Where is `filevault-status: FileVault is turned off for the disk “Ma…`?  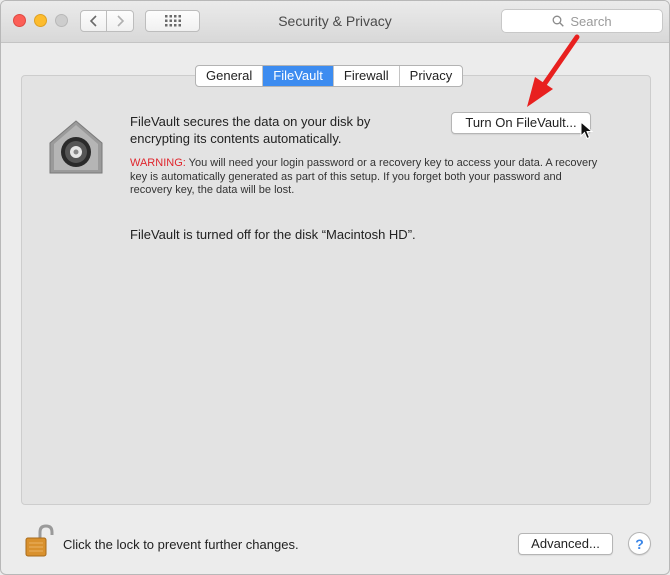
filevault-status: FileVault is turned off for the disk “Ma… is located at coordinates (273, 234).